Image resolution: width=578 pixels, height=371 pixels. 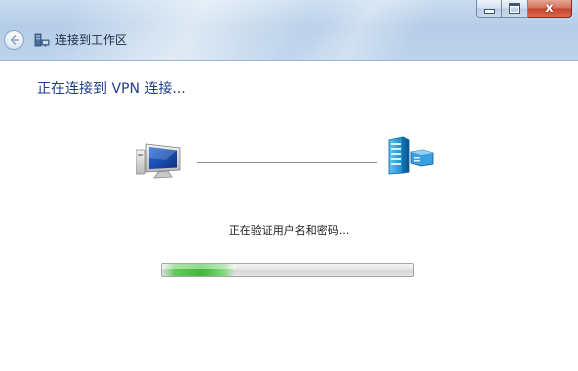 I want to click on window-title: 连接到工作区, so click(x=91, y=40).